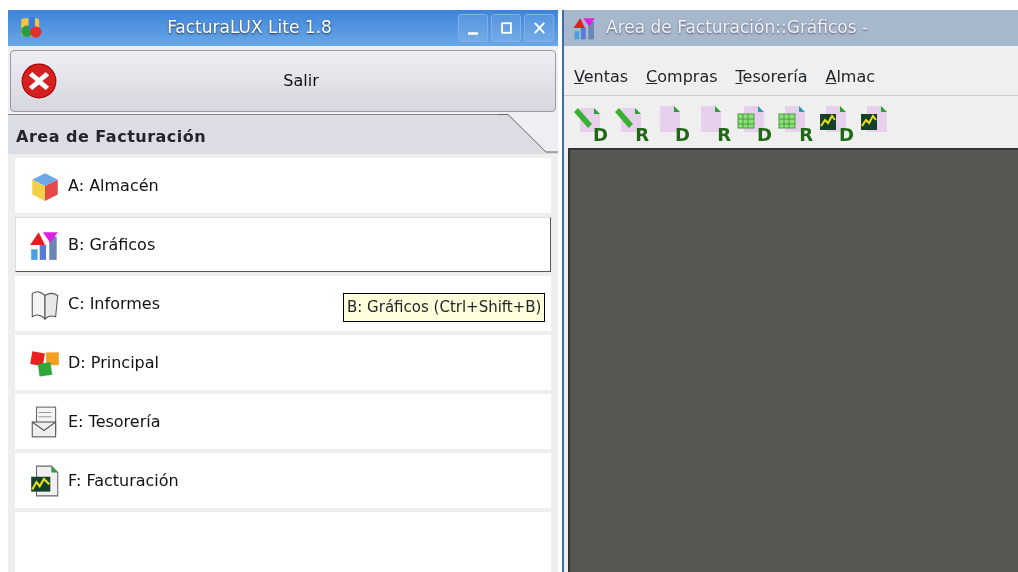 The image size is (1018, 572). What do you see at coordinates (283, 421) in the screenshot?
I see `sidebar-item: E: Tesorería` at bounding box center [283, 421].